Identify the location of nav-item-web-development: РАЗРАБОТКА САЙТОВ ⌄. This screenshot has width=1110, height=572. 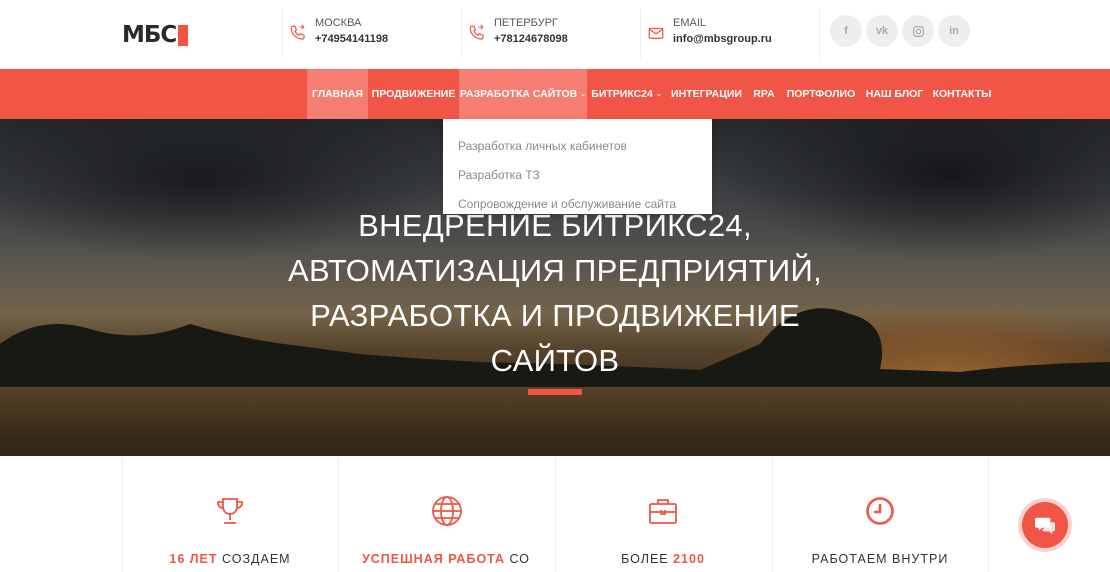
(523, 94).